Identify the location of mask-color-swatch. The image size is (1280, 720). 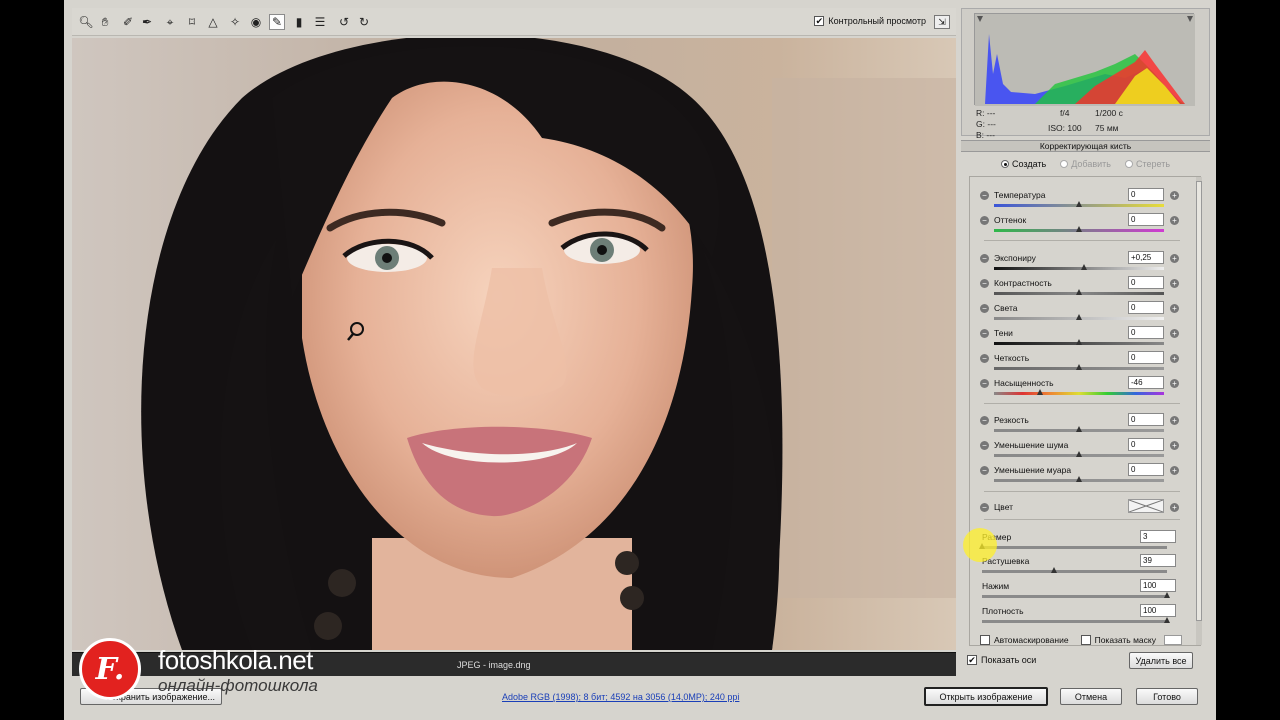
(1172, 640).